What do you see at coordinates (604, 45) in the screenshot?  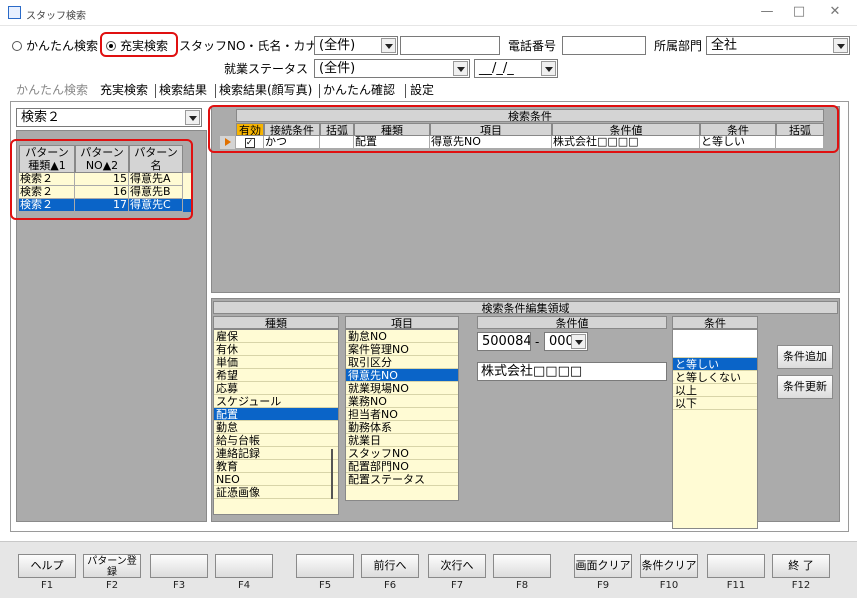 I see `phone-input` at bounding box center [604, 45].